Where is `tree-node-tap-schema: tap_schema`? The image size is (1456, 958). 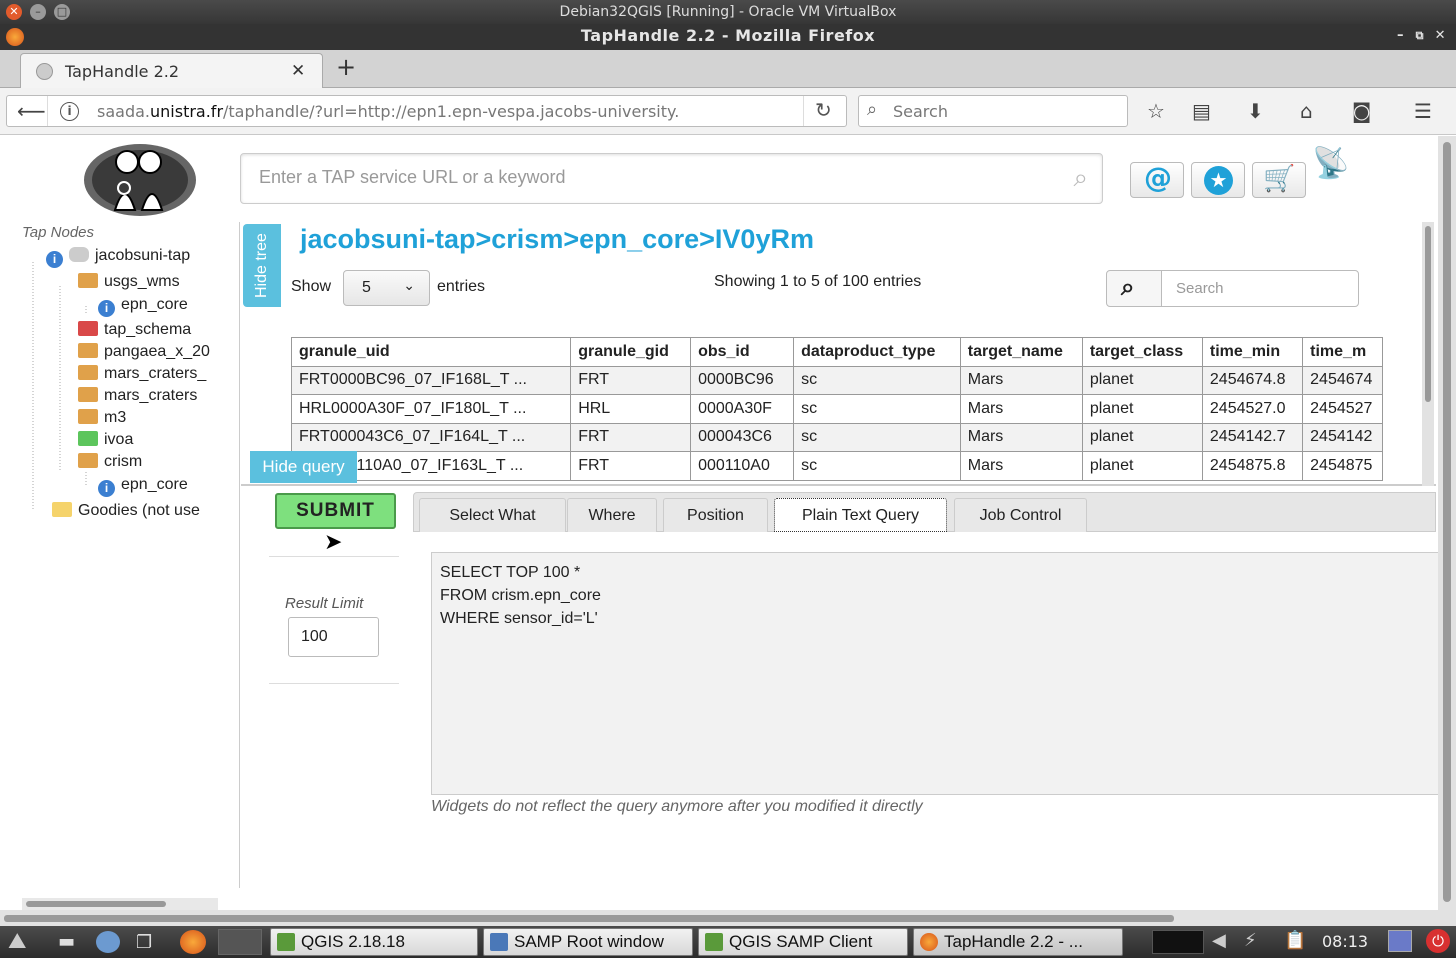
tree-node-tap-schema: tap_schema is located at coordinates (148, 330).